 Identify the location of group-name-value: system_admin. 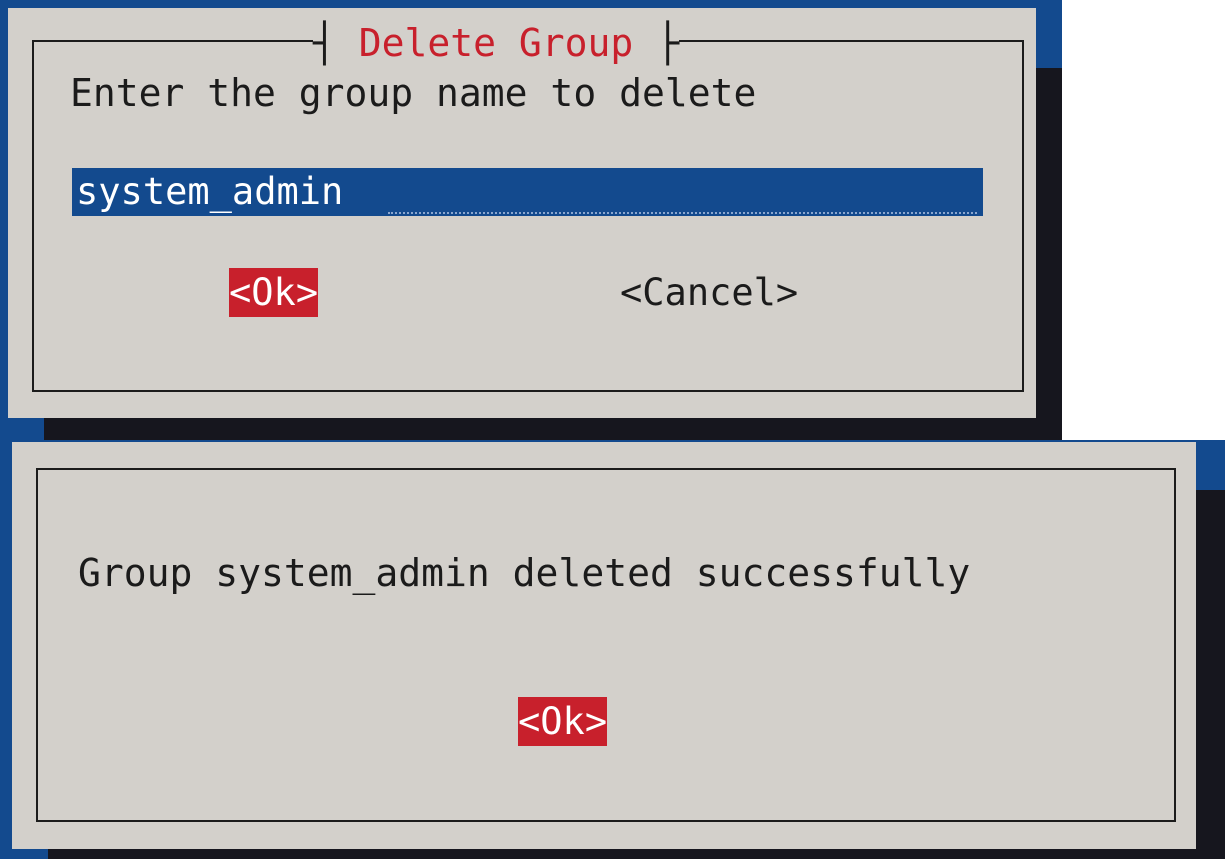
(210, 191).